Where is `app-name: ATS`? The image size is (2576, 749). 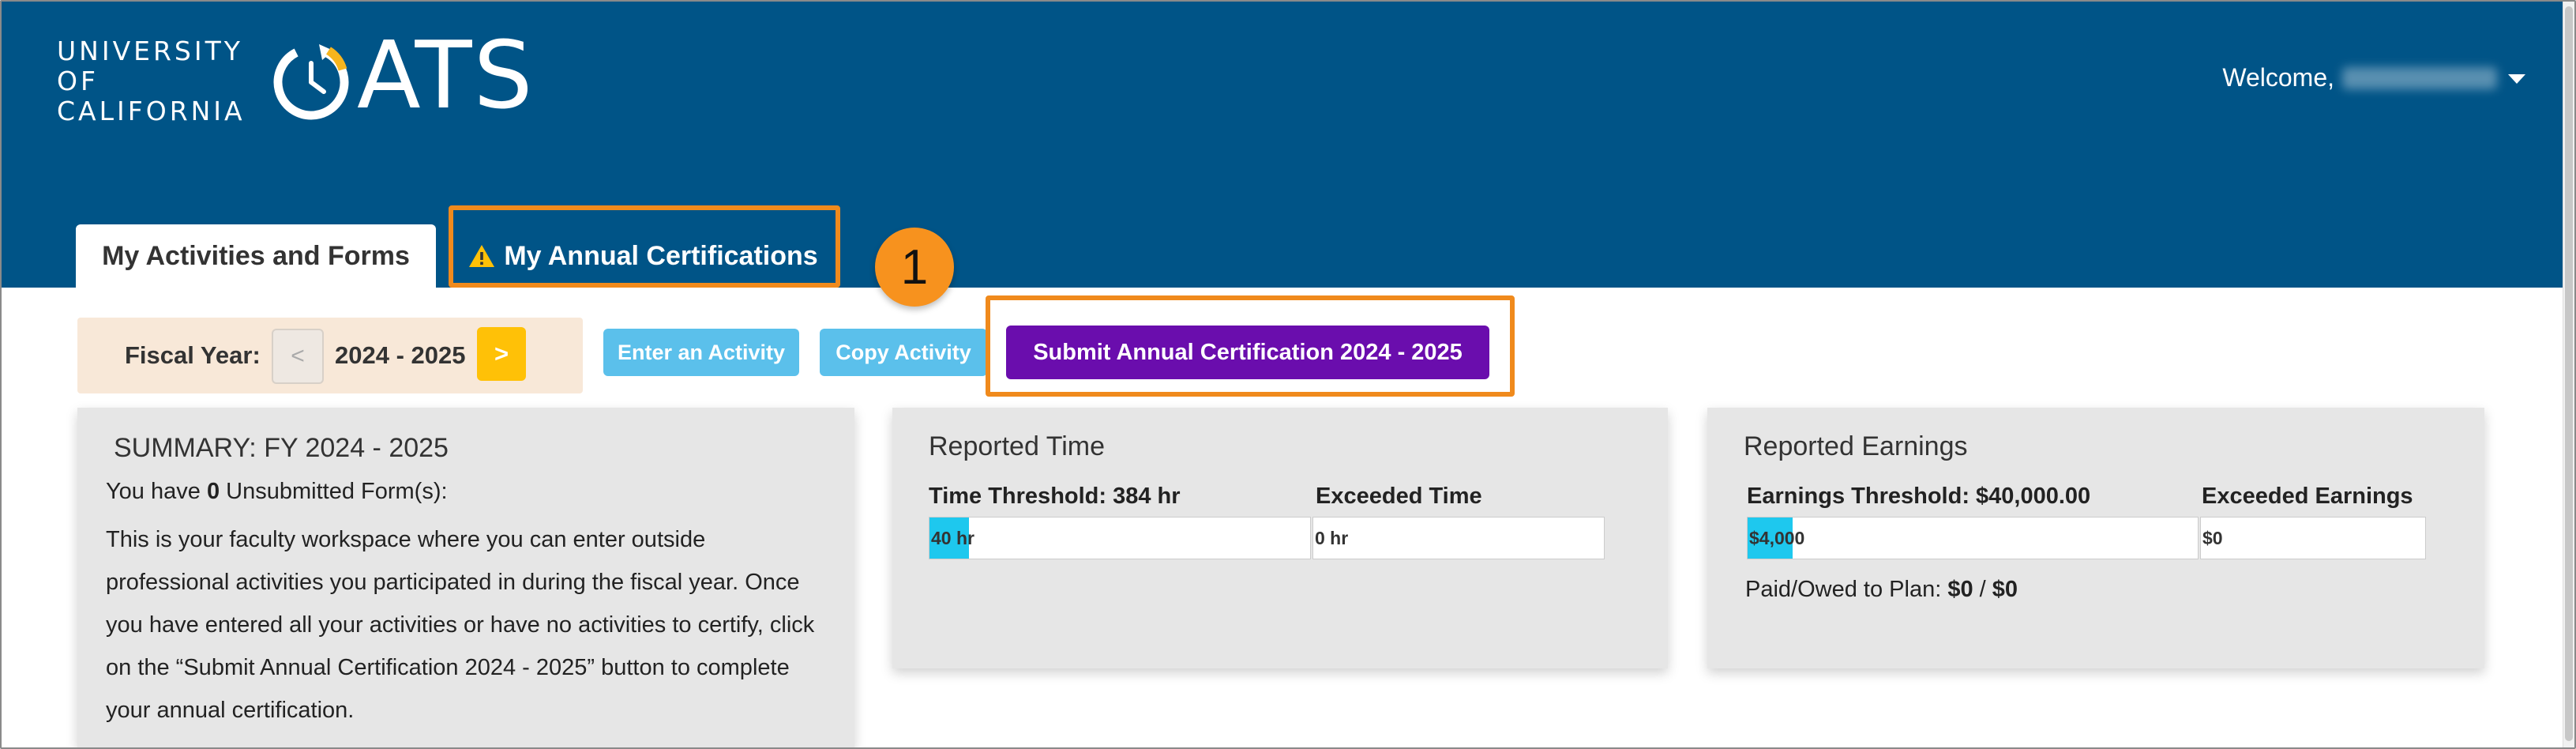
app-name: ATS is located at coordinates (446, 75).